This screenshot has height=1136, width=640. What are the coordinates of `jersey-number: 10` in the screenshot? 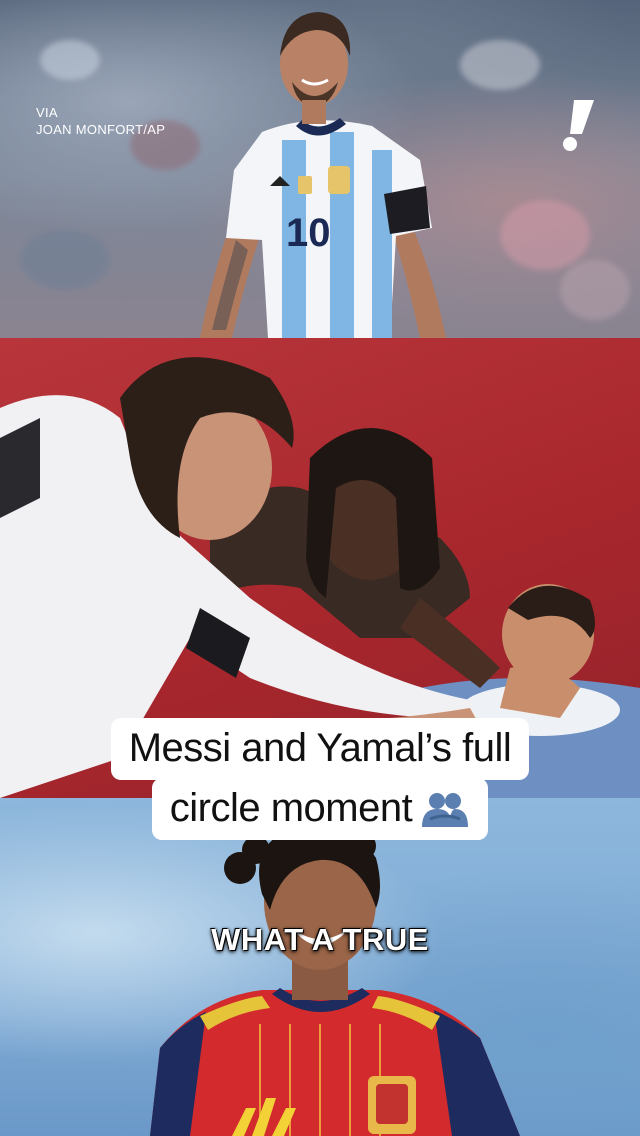 It's located at (308, 233).